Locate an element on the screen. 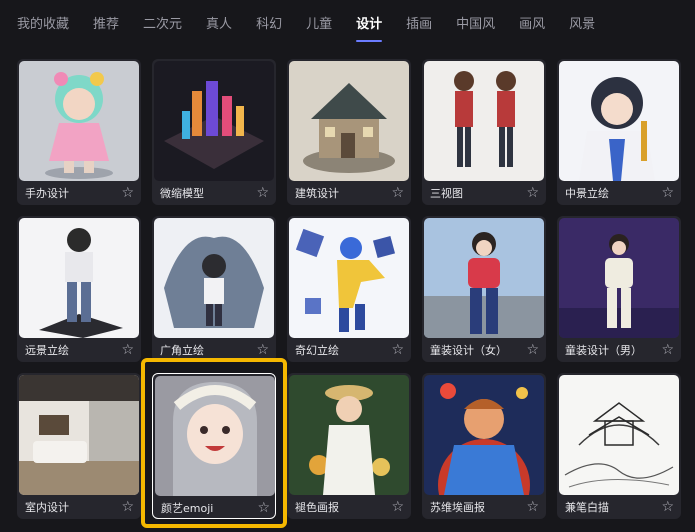 The image size is (695, 532). card-label: 广角立绘 is located at coordinates (182, 350).